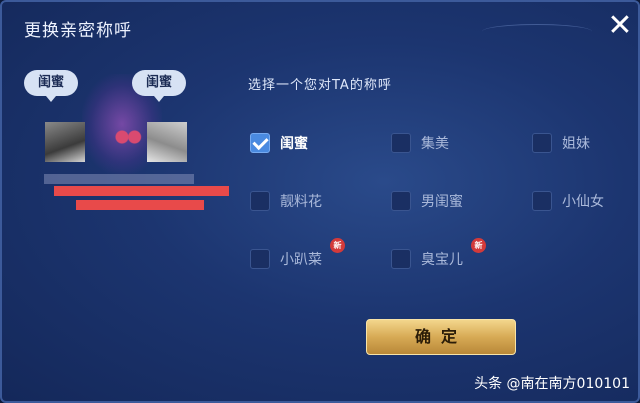 The image size is (640, 403). Describe the element at coordinates (294, 144) in the screenshot. I see `option-label: 闺蜜` at that location.